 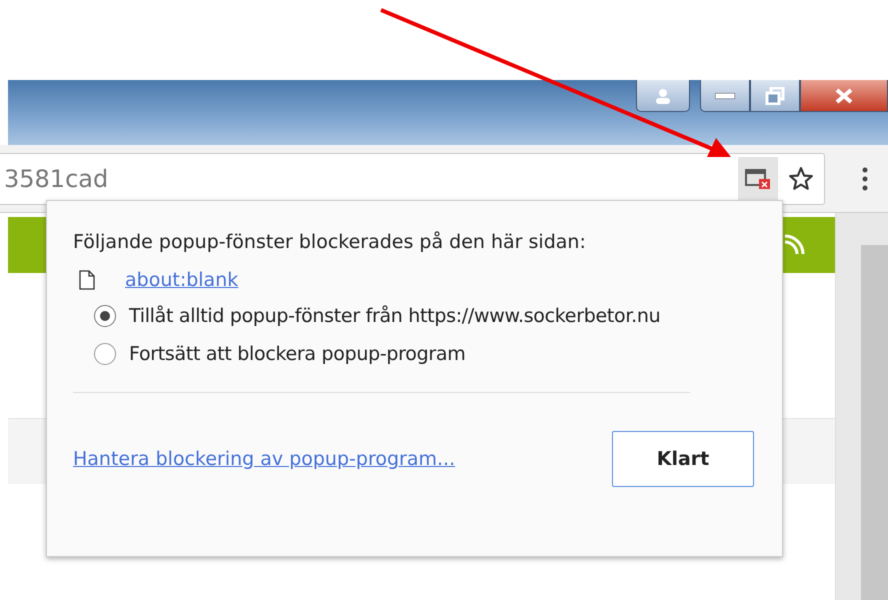 I want to click on close-icon, so click(x=844, y=96).